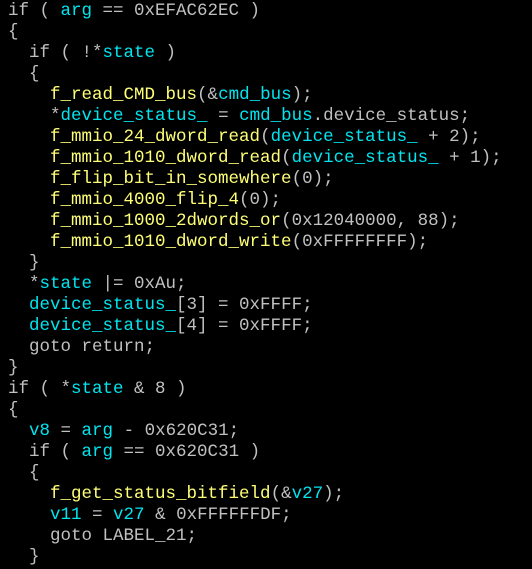 This screenshot has height=569, width=532. I want to click on code-text: == 0xEFAC62EC ), so click(176, 11).